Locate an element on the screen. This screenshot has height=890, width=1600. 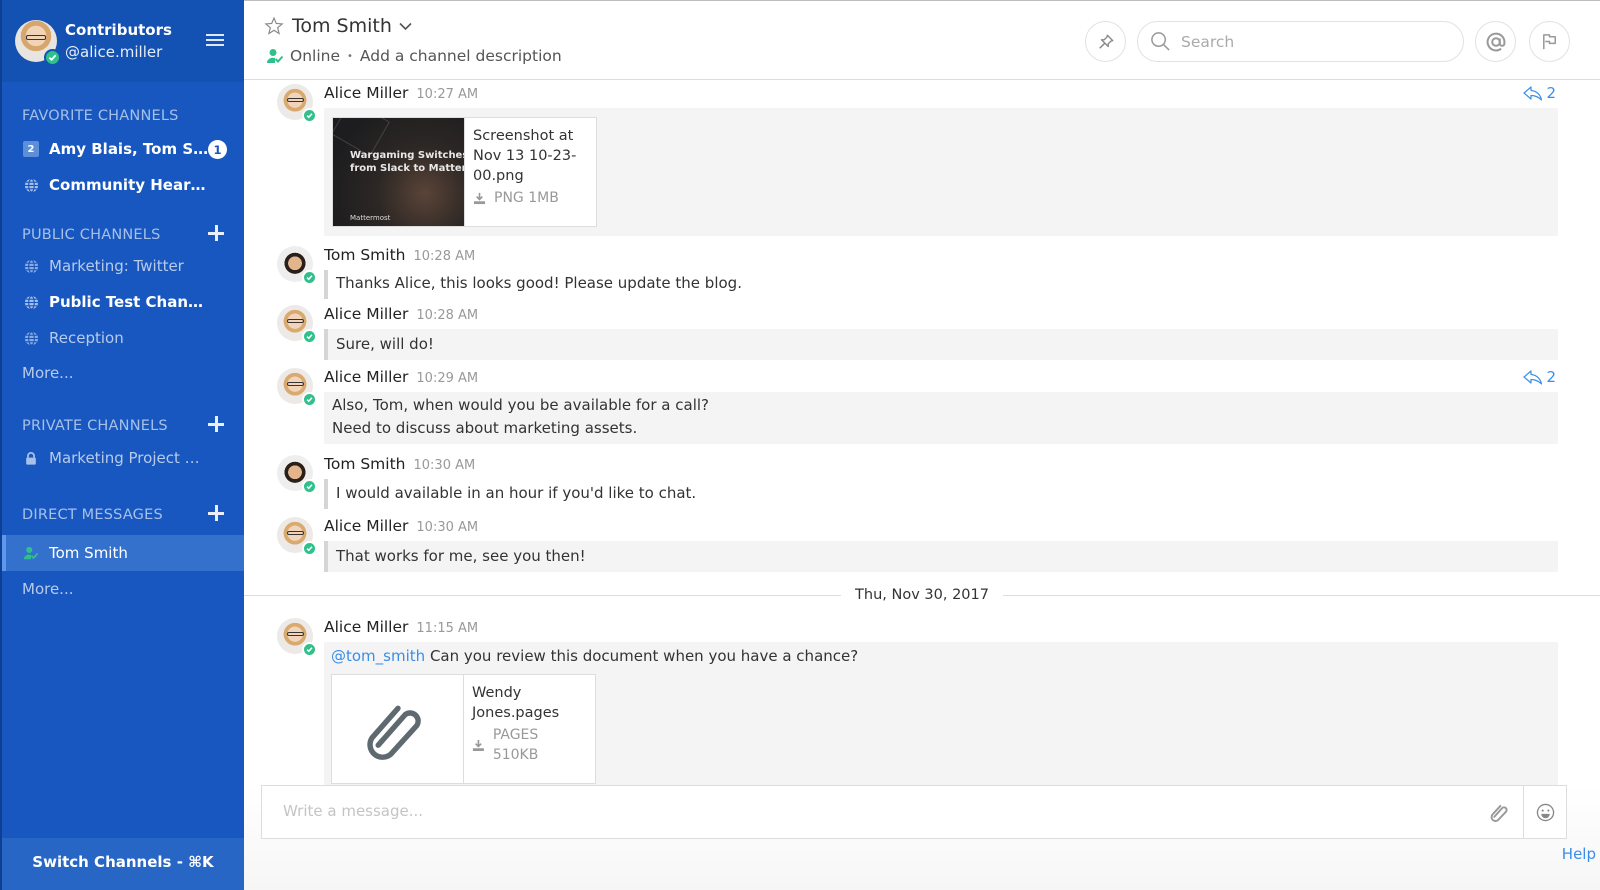
message-composer is located at coordinates (914, 812).